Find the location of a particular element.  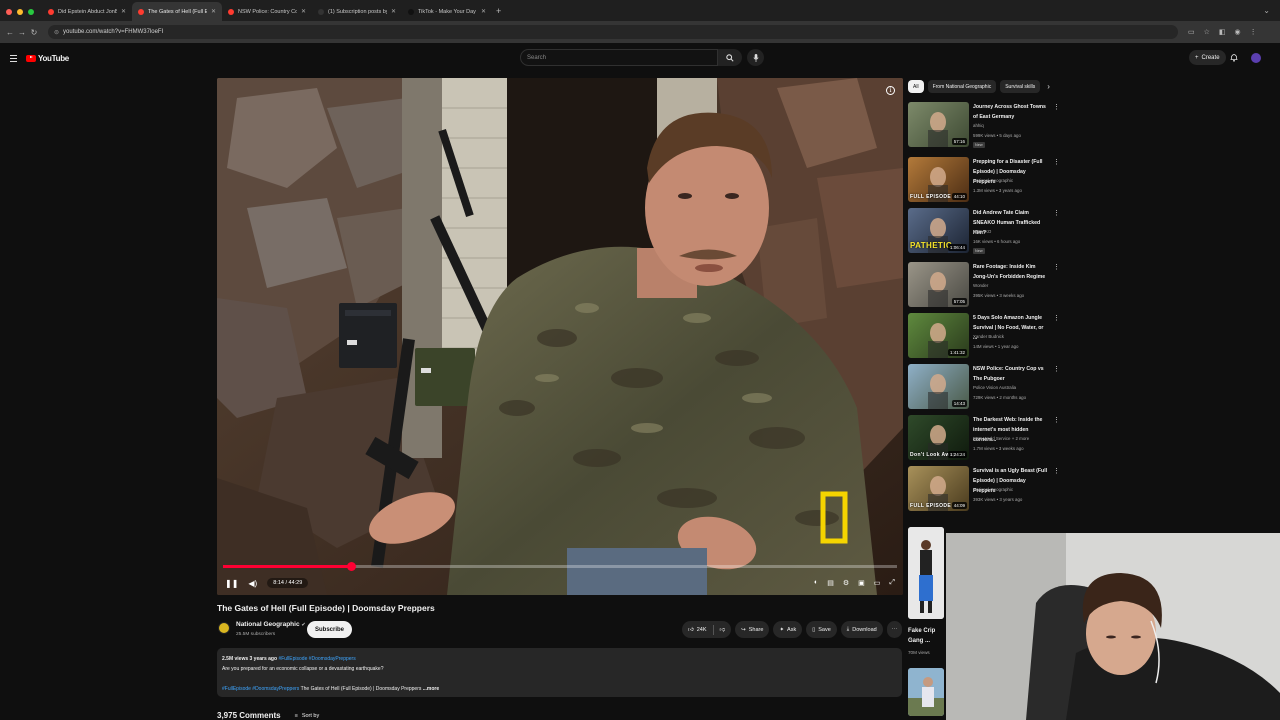

ask-button: ✦ Ask is located at coordinates (788, 629).